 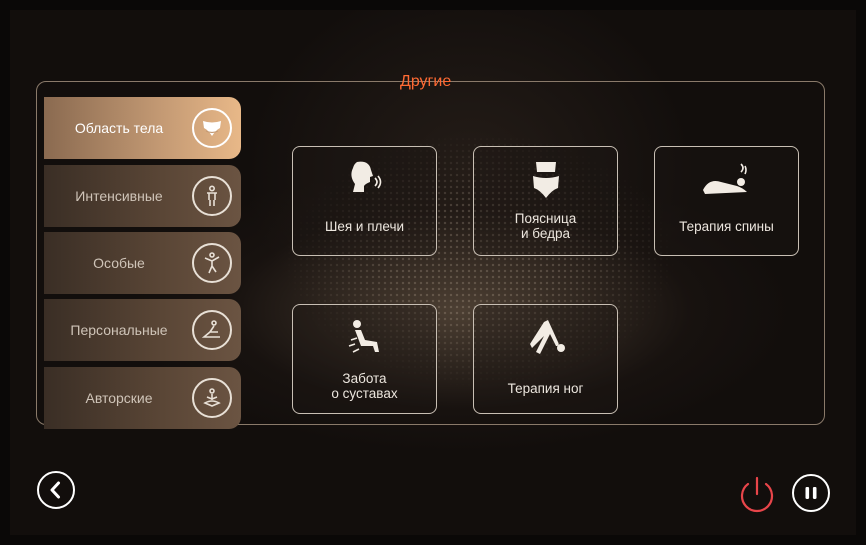 What do you see at coordinates (119, 398) in the screenshot?
I see `sidebar-item-label: Авторские` at bounding box center [119, 398].